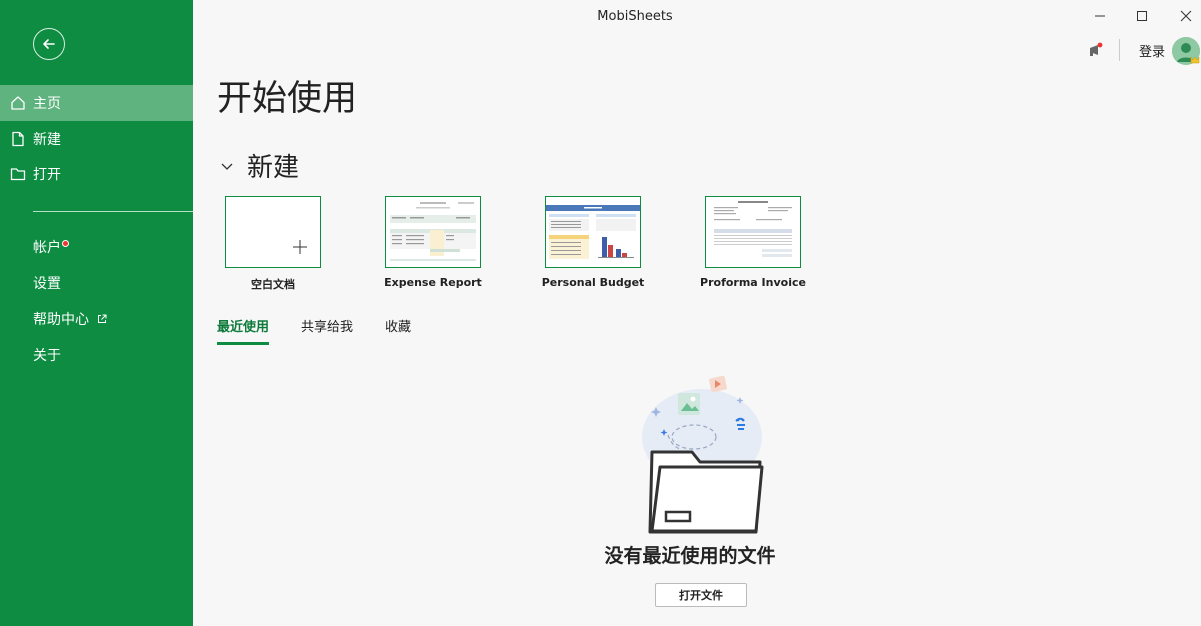  What do you see at coordinates (706, 456) in the screenshot?
I see `empty-folder-illustration` at bounding box center [706, 456].